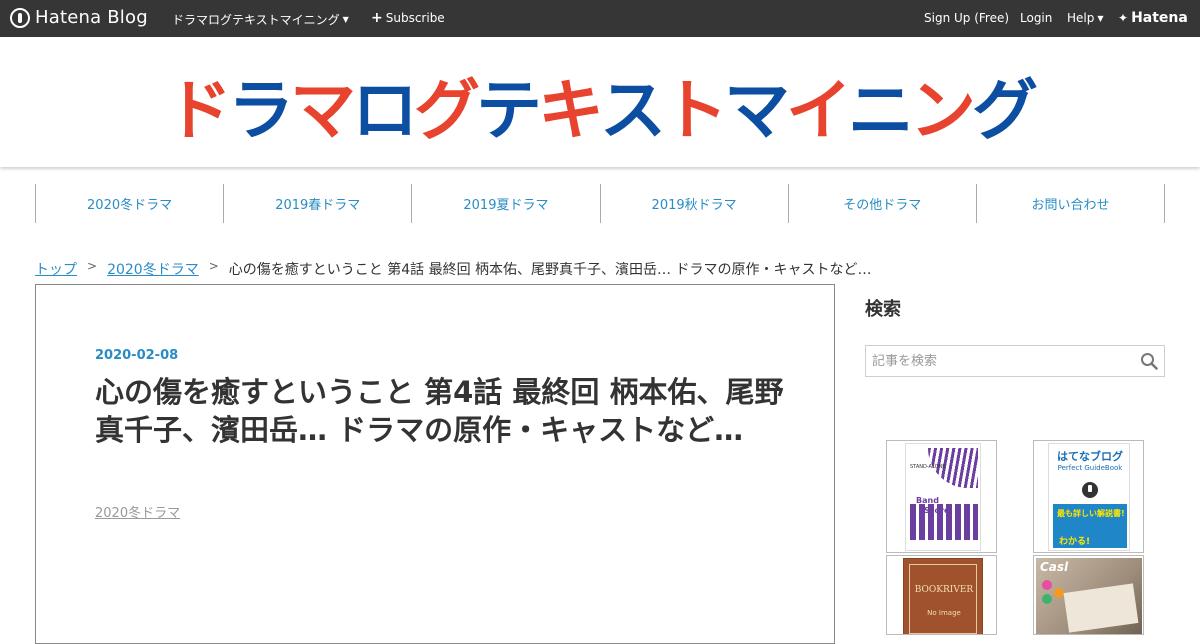  Describe the element at coordinates (881, 110) in the screenshot. I see `blog-title-char: ニ` at that location.